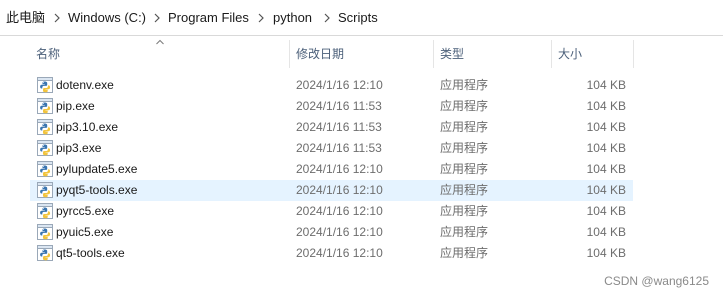 The width and height of the screenshot is (723, 298). I want to click on file-row: qt5-tools.exe 2024/1/16 12:10 应用程序 104 KB, so click(331, 253).